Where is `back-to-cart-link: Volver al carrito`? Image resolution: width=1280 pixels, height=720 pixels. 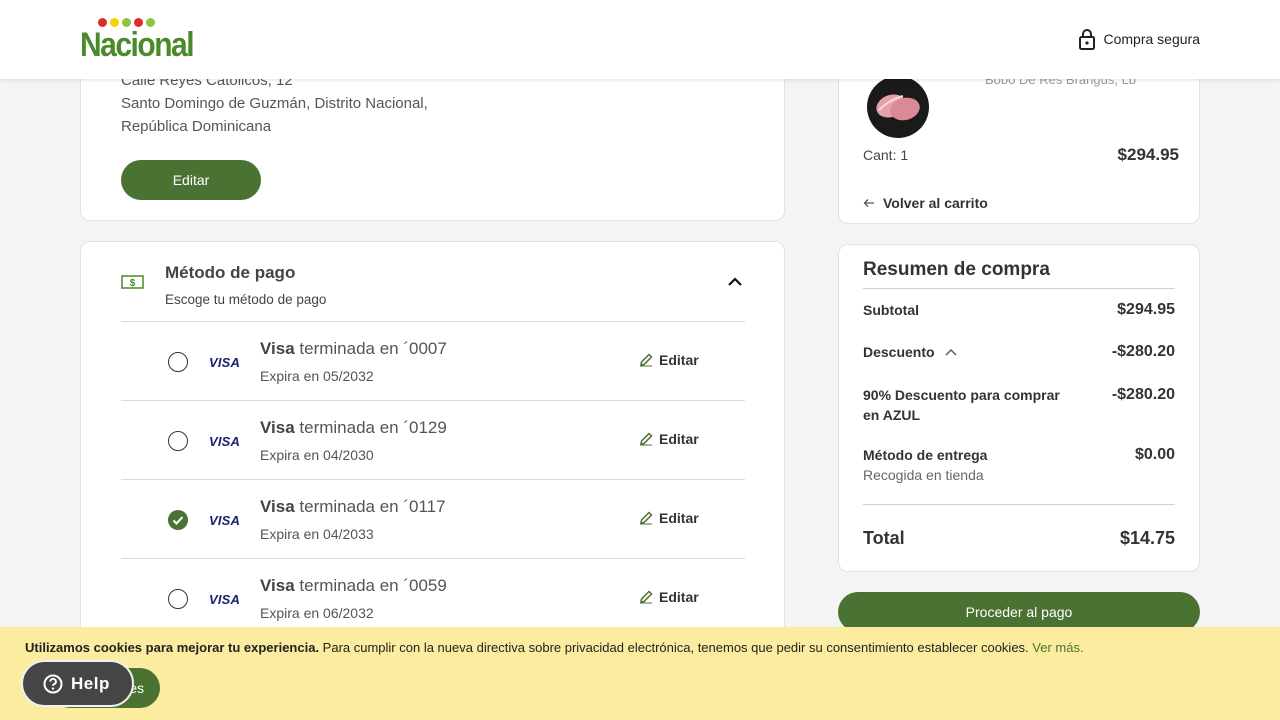 back-to-cart-link: Volver al carrito is located at coordinates (925, 203).